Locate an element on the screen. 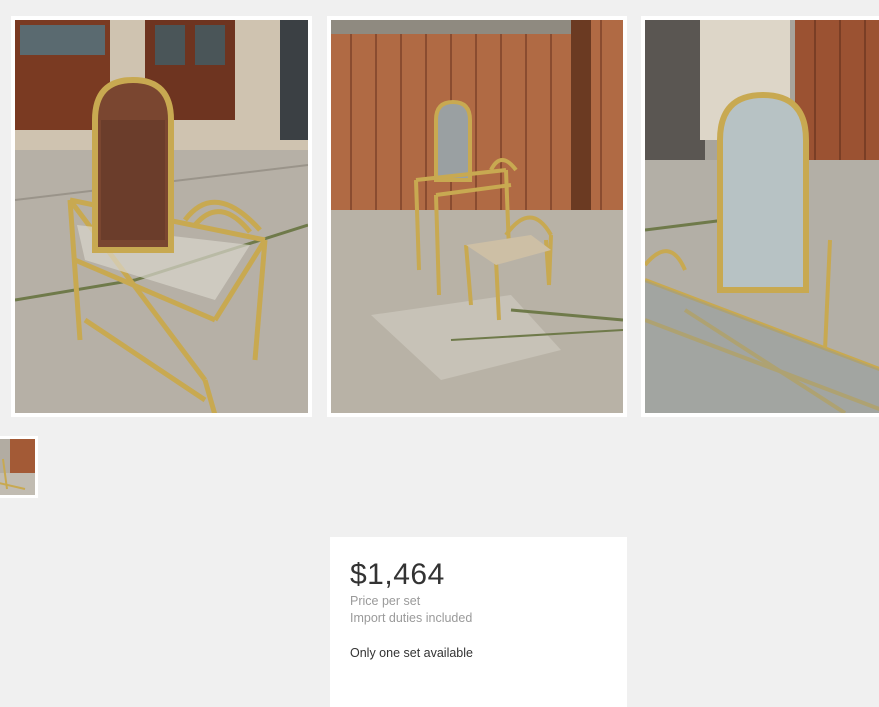 The height and width of the screenshot is (707, 879). availability-text: Only one set available is located at coordinates (411, 653).